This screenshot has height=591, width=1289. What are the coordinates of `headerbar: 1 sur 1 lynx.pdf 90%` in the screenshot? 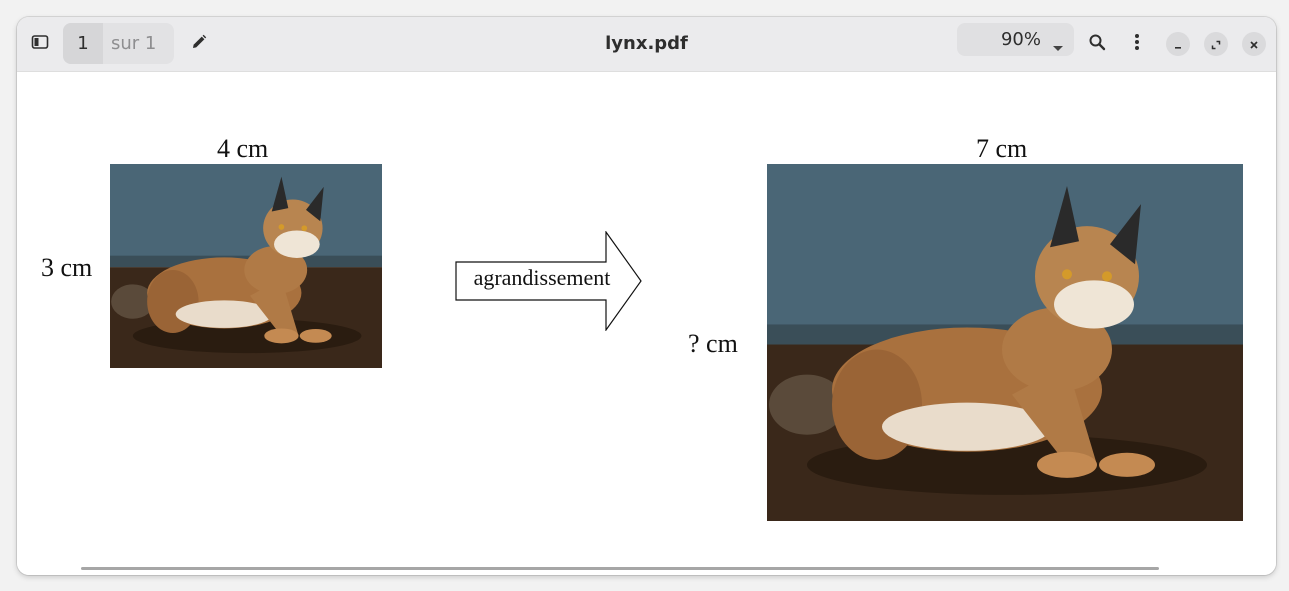 It's located at (646, 44).